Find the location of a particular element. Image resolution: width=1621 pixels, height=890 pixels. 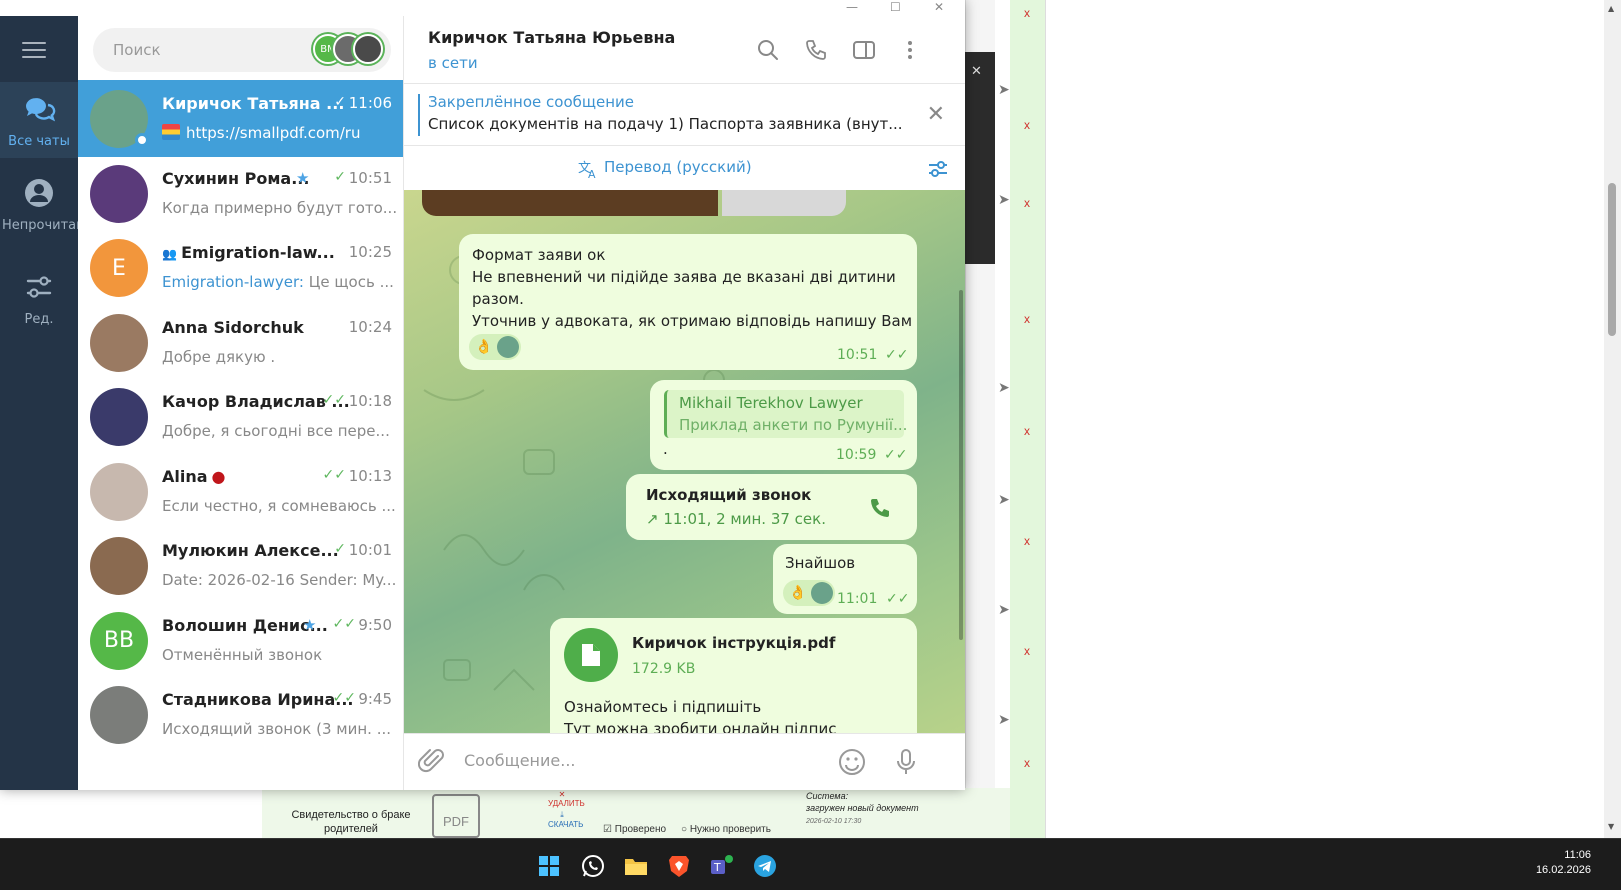

emoji-icon is located at coordinates (852, 762).